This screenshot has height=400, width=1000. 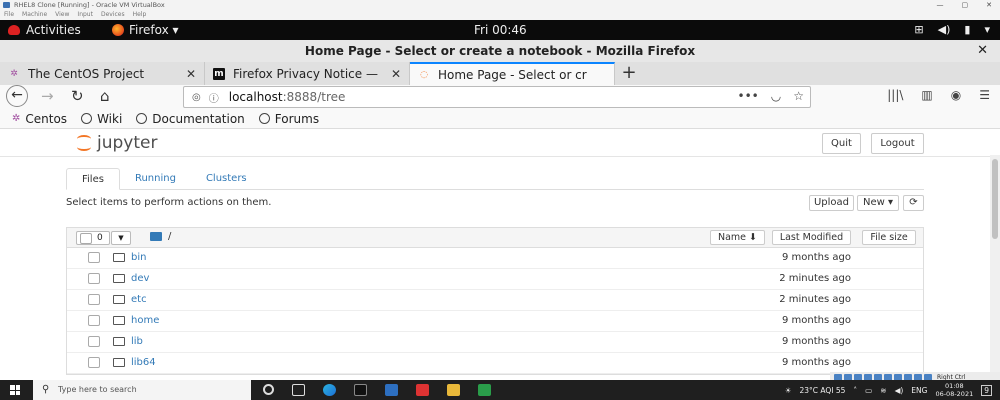 I want to click on app-red-icon, so click(x=422, y=390).